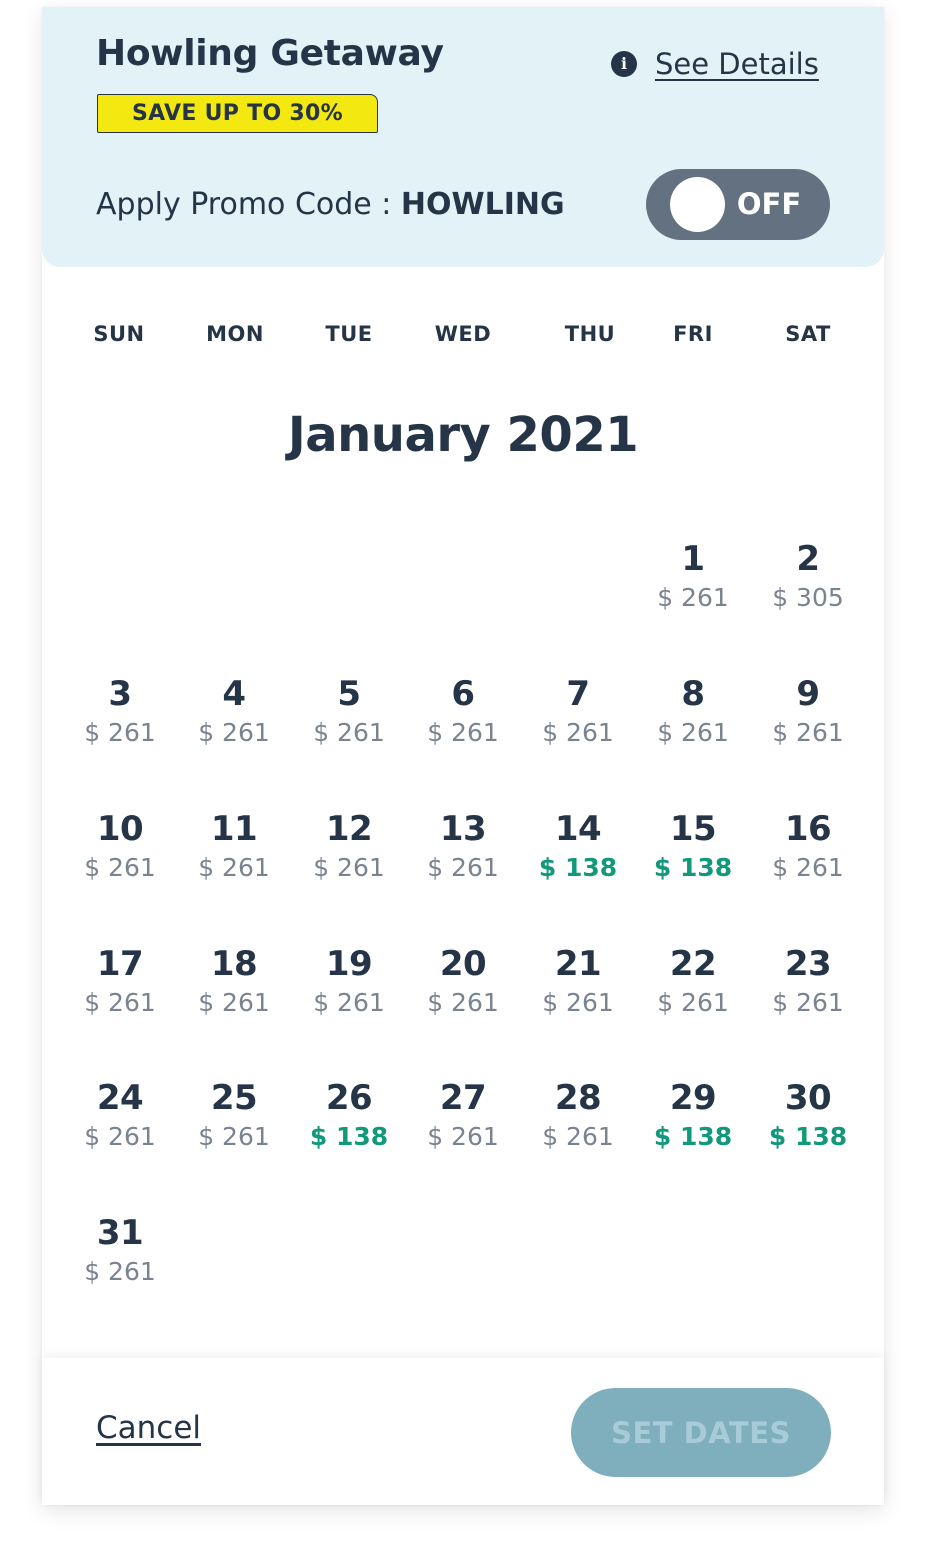 This screenshot has width=927, height=1557. What do you see at coordinates (120, 859) in the screenshot?
I see `day-cell: 10 $ 261` at bounding box center [120, 859].